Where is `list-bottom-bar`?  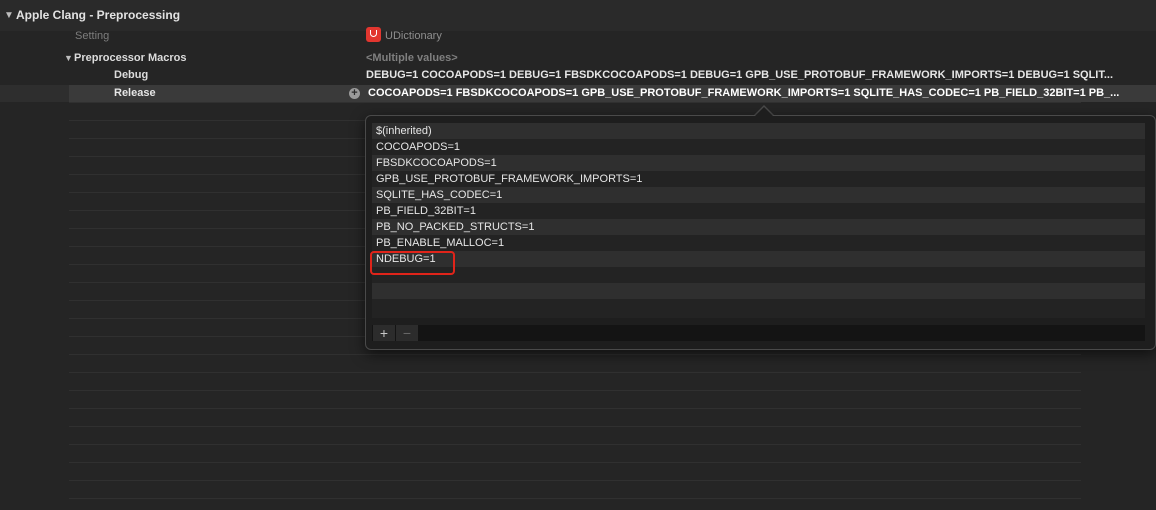
list-bottom-bar is located at coordinates (758, 333).